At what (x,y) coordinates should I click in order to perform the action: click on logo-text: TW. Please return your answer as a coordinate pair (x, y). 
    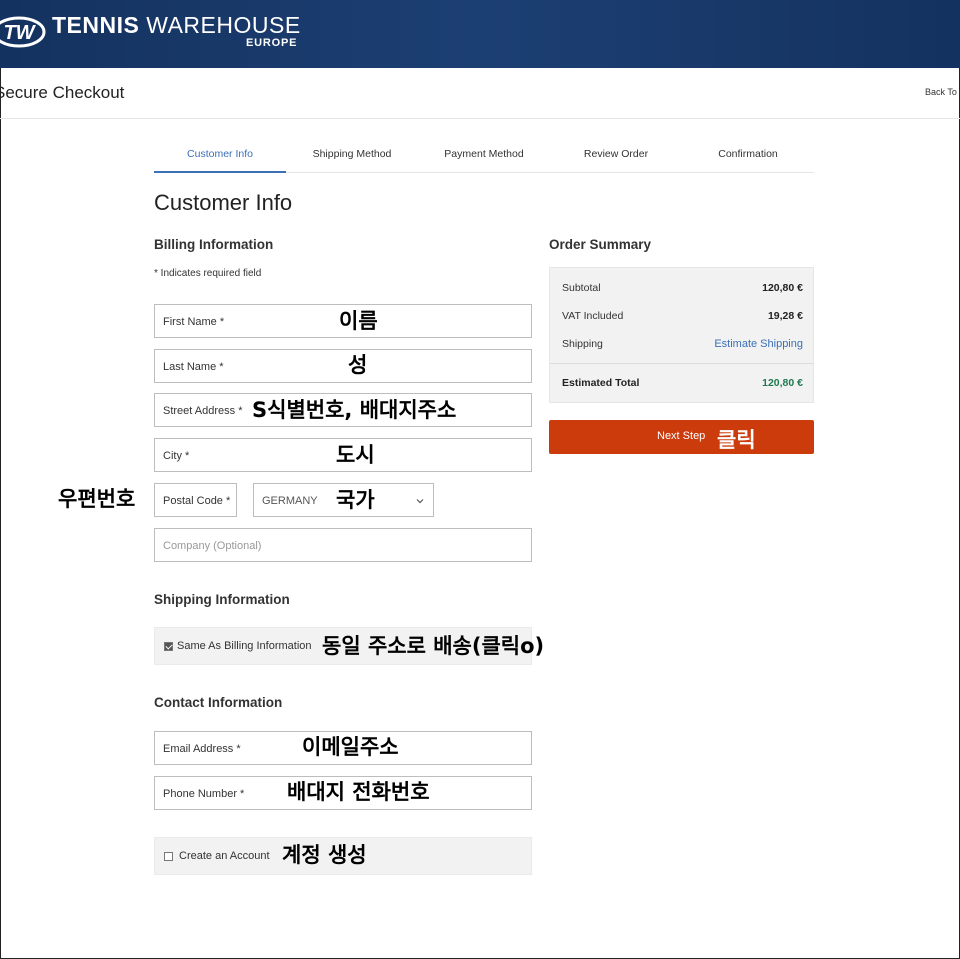
    Looking at the image, I should click on (19, 33).